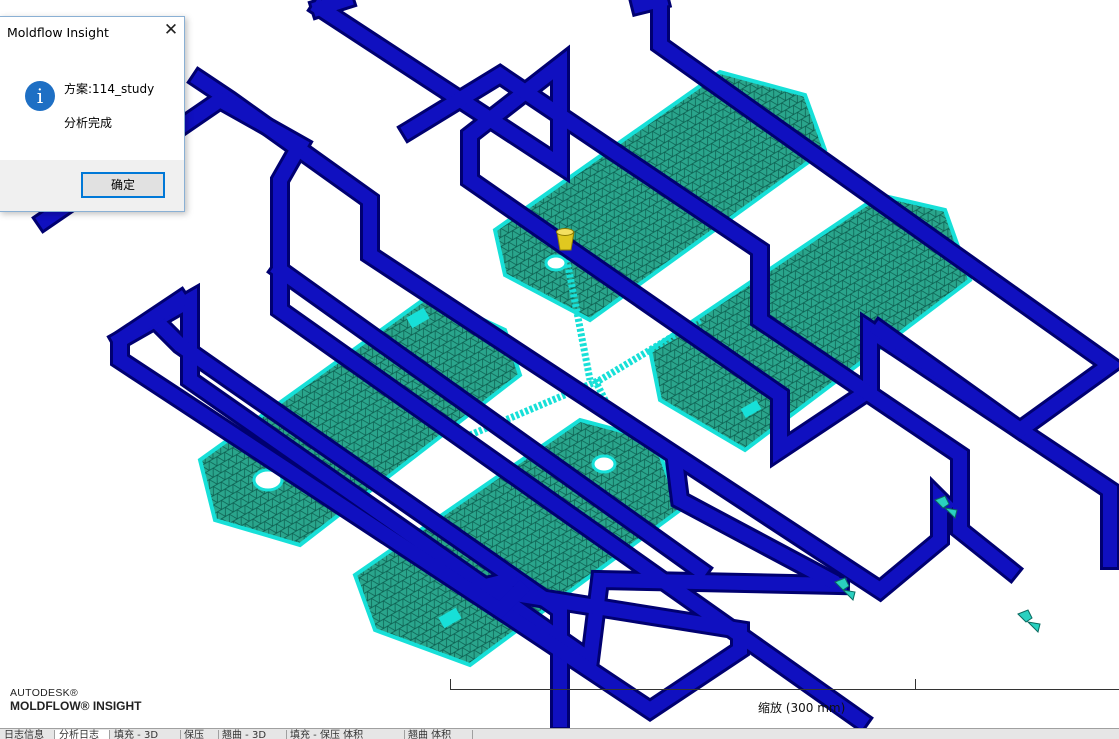 The image size is (1119, 739). What do you see at coordinates (802, 708) in the screenshot?
I see `scale-label: 缩放 (300 mm)` at bounding box center [802, 708].